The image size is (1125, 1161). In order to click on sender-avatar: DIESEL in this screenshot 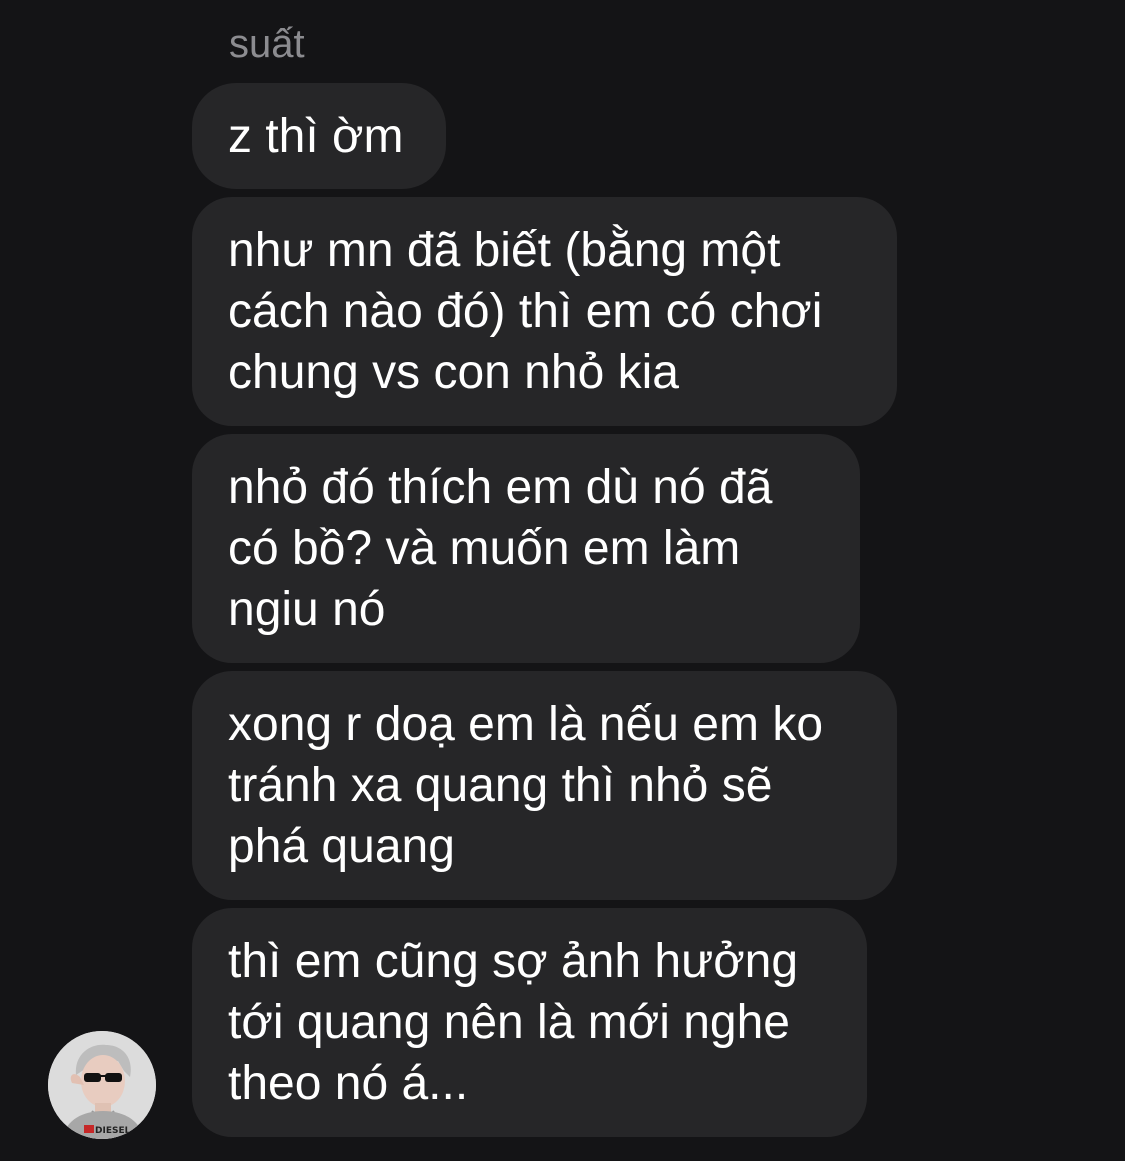, I will do `click(102, 1085)`.